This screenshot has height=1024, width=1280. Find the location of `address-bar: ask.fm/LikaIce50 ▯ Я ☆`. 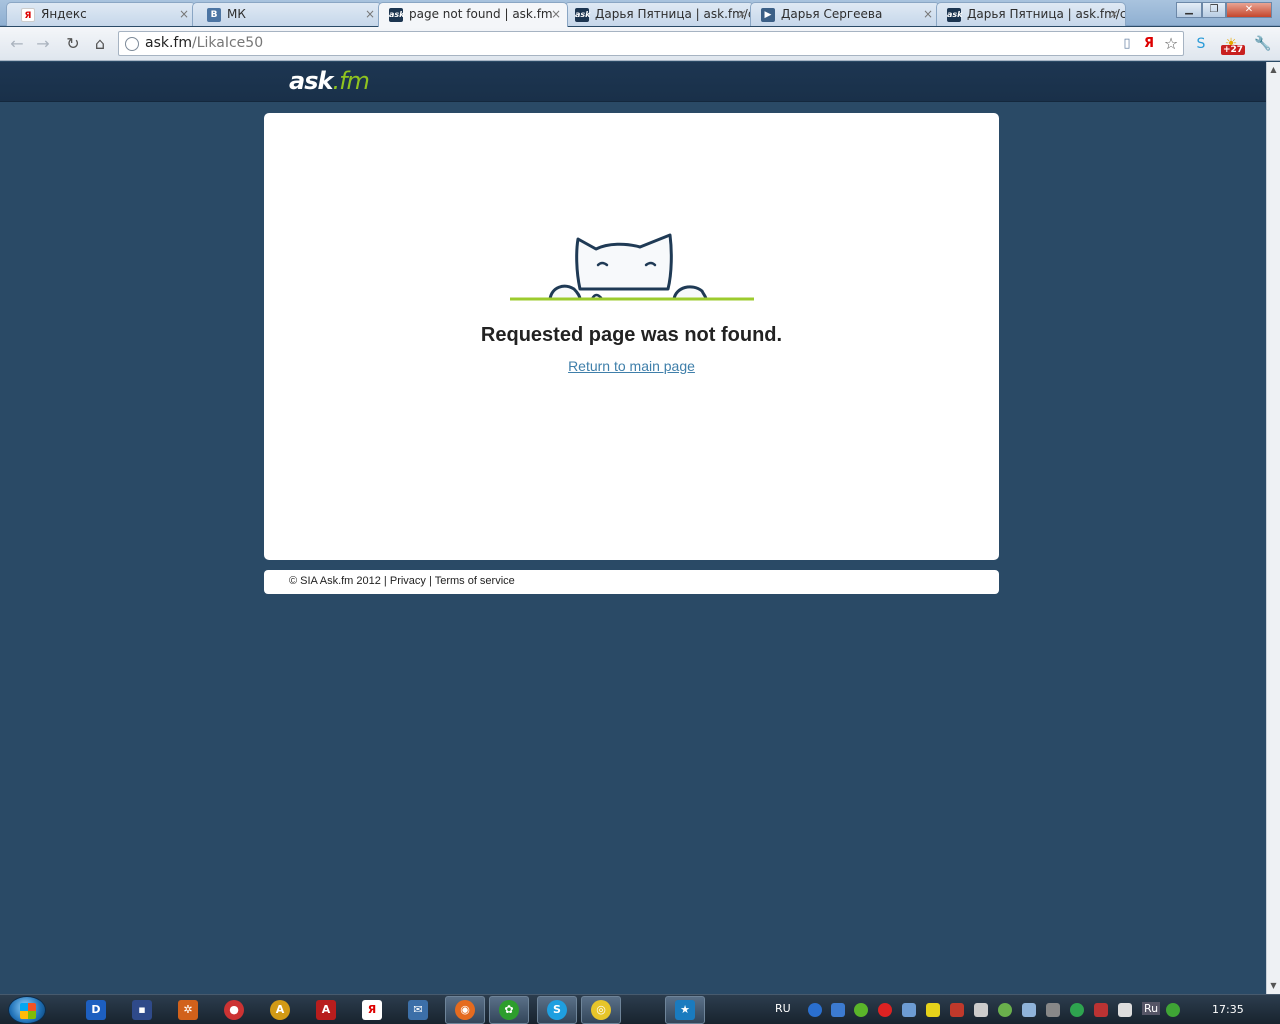

address-bar: ask.fm/LikaIce50 ▯ Я ☆ is located at coordinates (651, 43).